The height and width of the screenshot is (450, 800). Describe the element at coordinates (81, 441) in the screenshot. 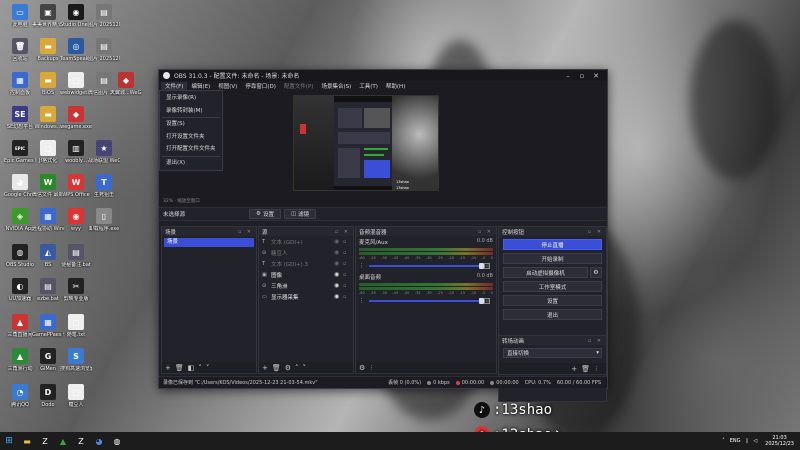

I see `app-z2-icon: Z` at that location.